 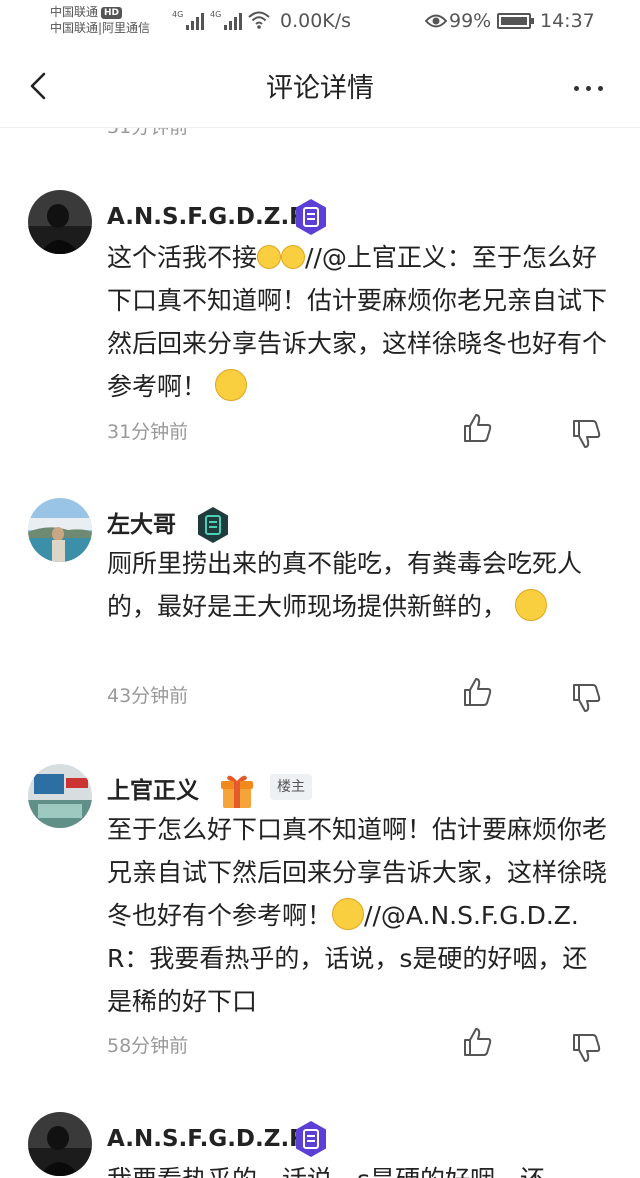 What do you see at coordinates (178, 14) in the screenshot?
I see `network-type: 4G` at bounding box center [178, 14].